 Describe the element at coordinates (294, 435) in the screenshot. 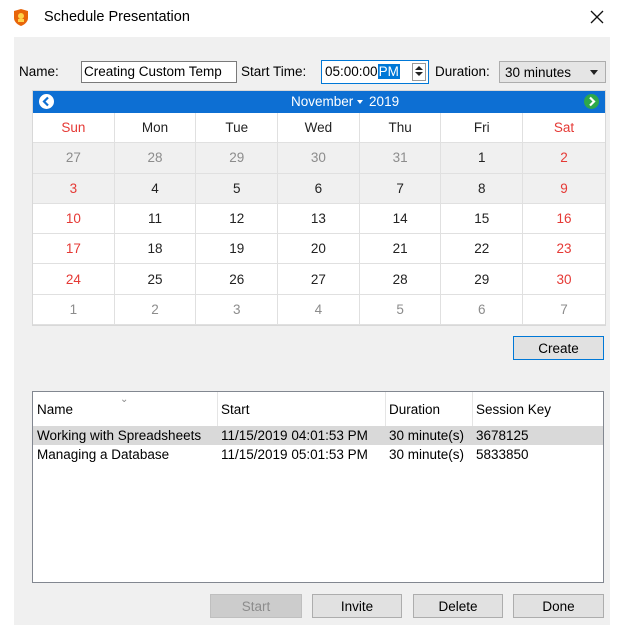

I see `table-cell: 11/15/2019 04:01:53 PM` at that location.